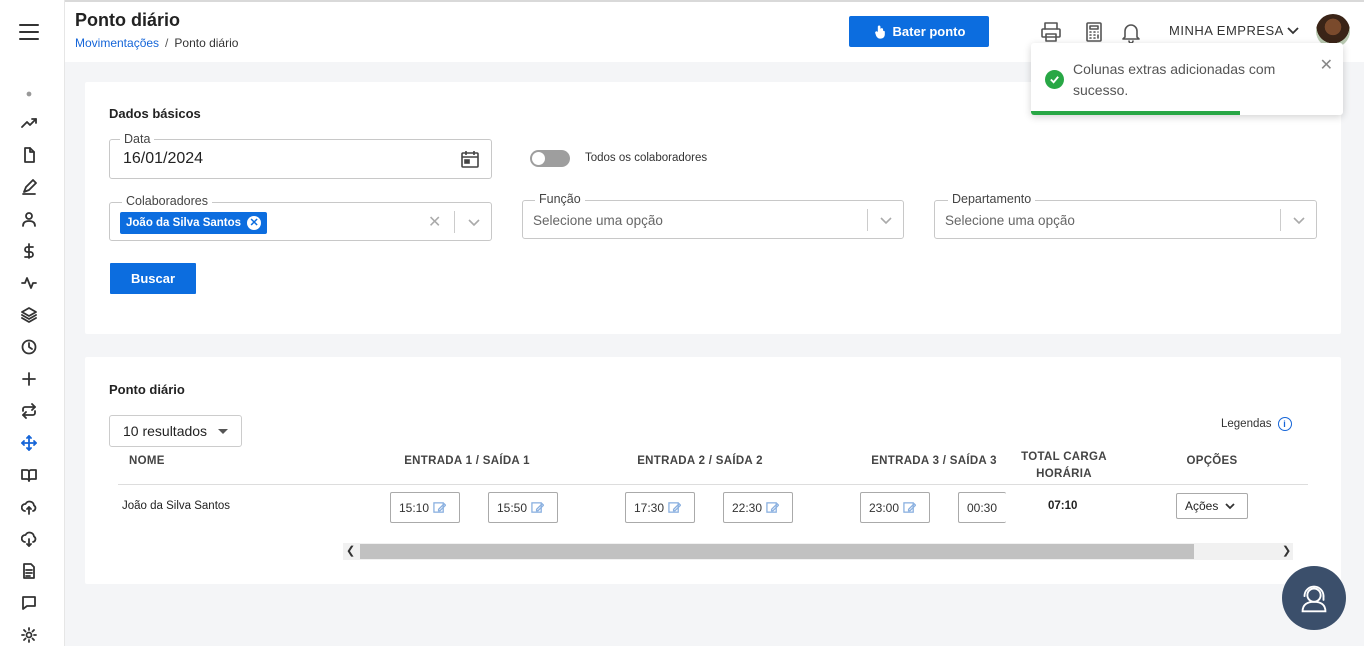  Describe the element at coordinates (29, 32) in the screenshot. I see `menu-icon` at that location.